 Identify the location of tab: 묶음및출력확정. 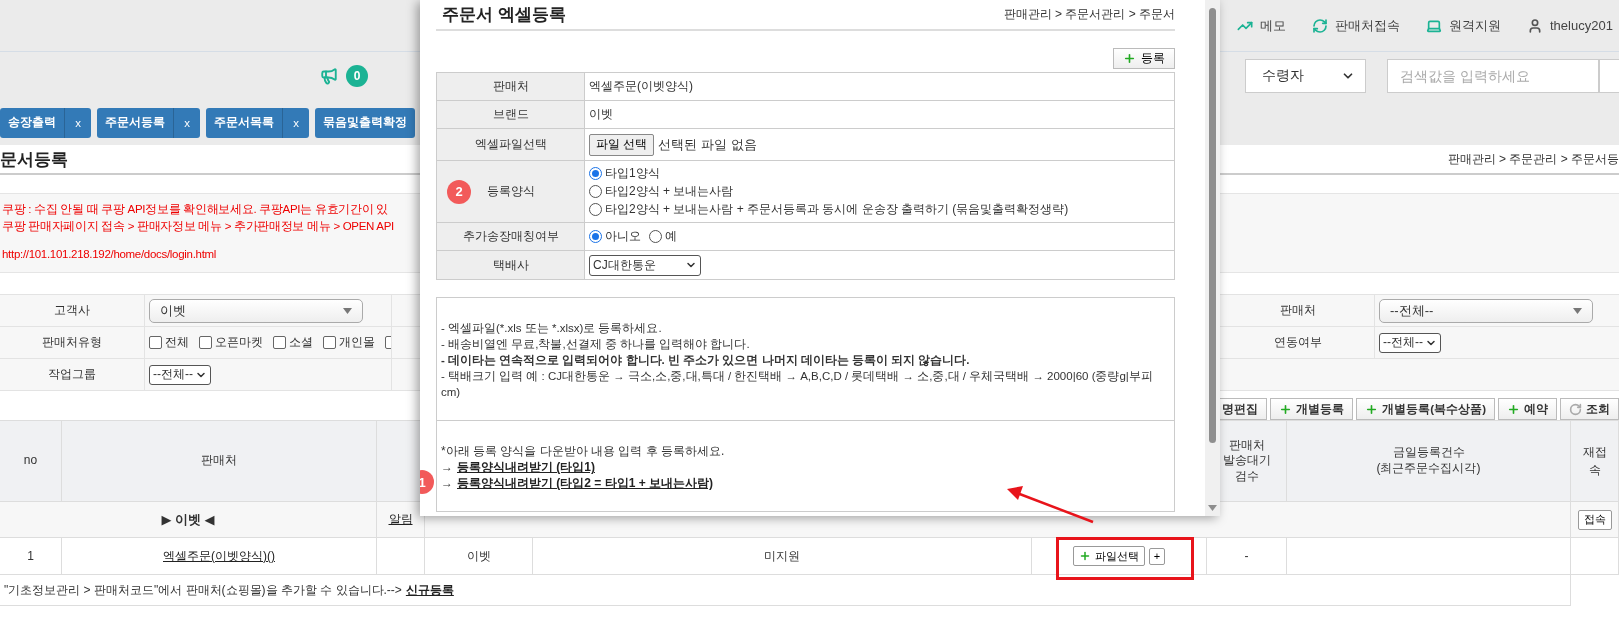
(365, 122).